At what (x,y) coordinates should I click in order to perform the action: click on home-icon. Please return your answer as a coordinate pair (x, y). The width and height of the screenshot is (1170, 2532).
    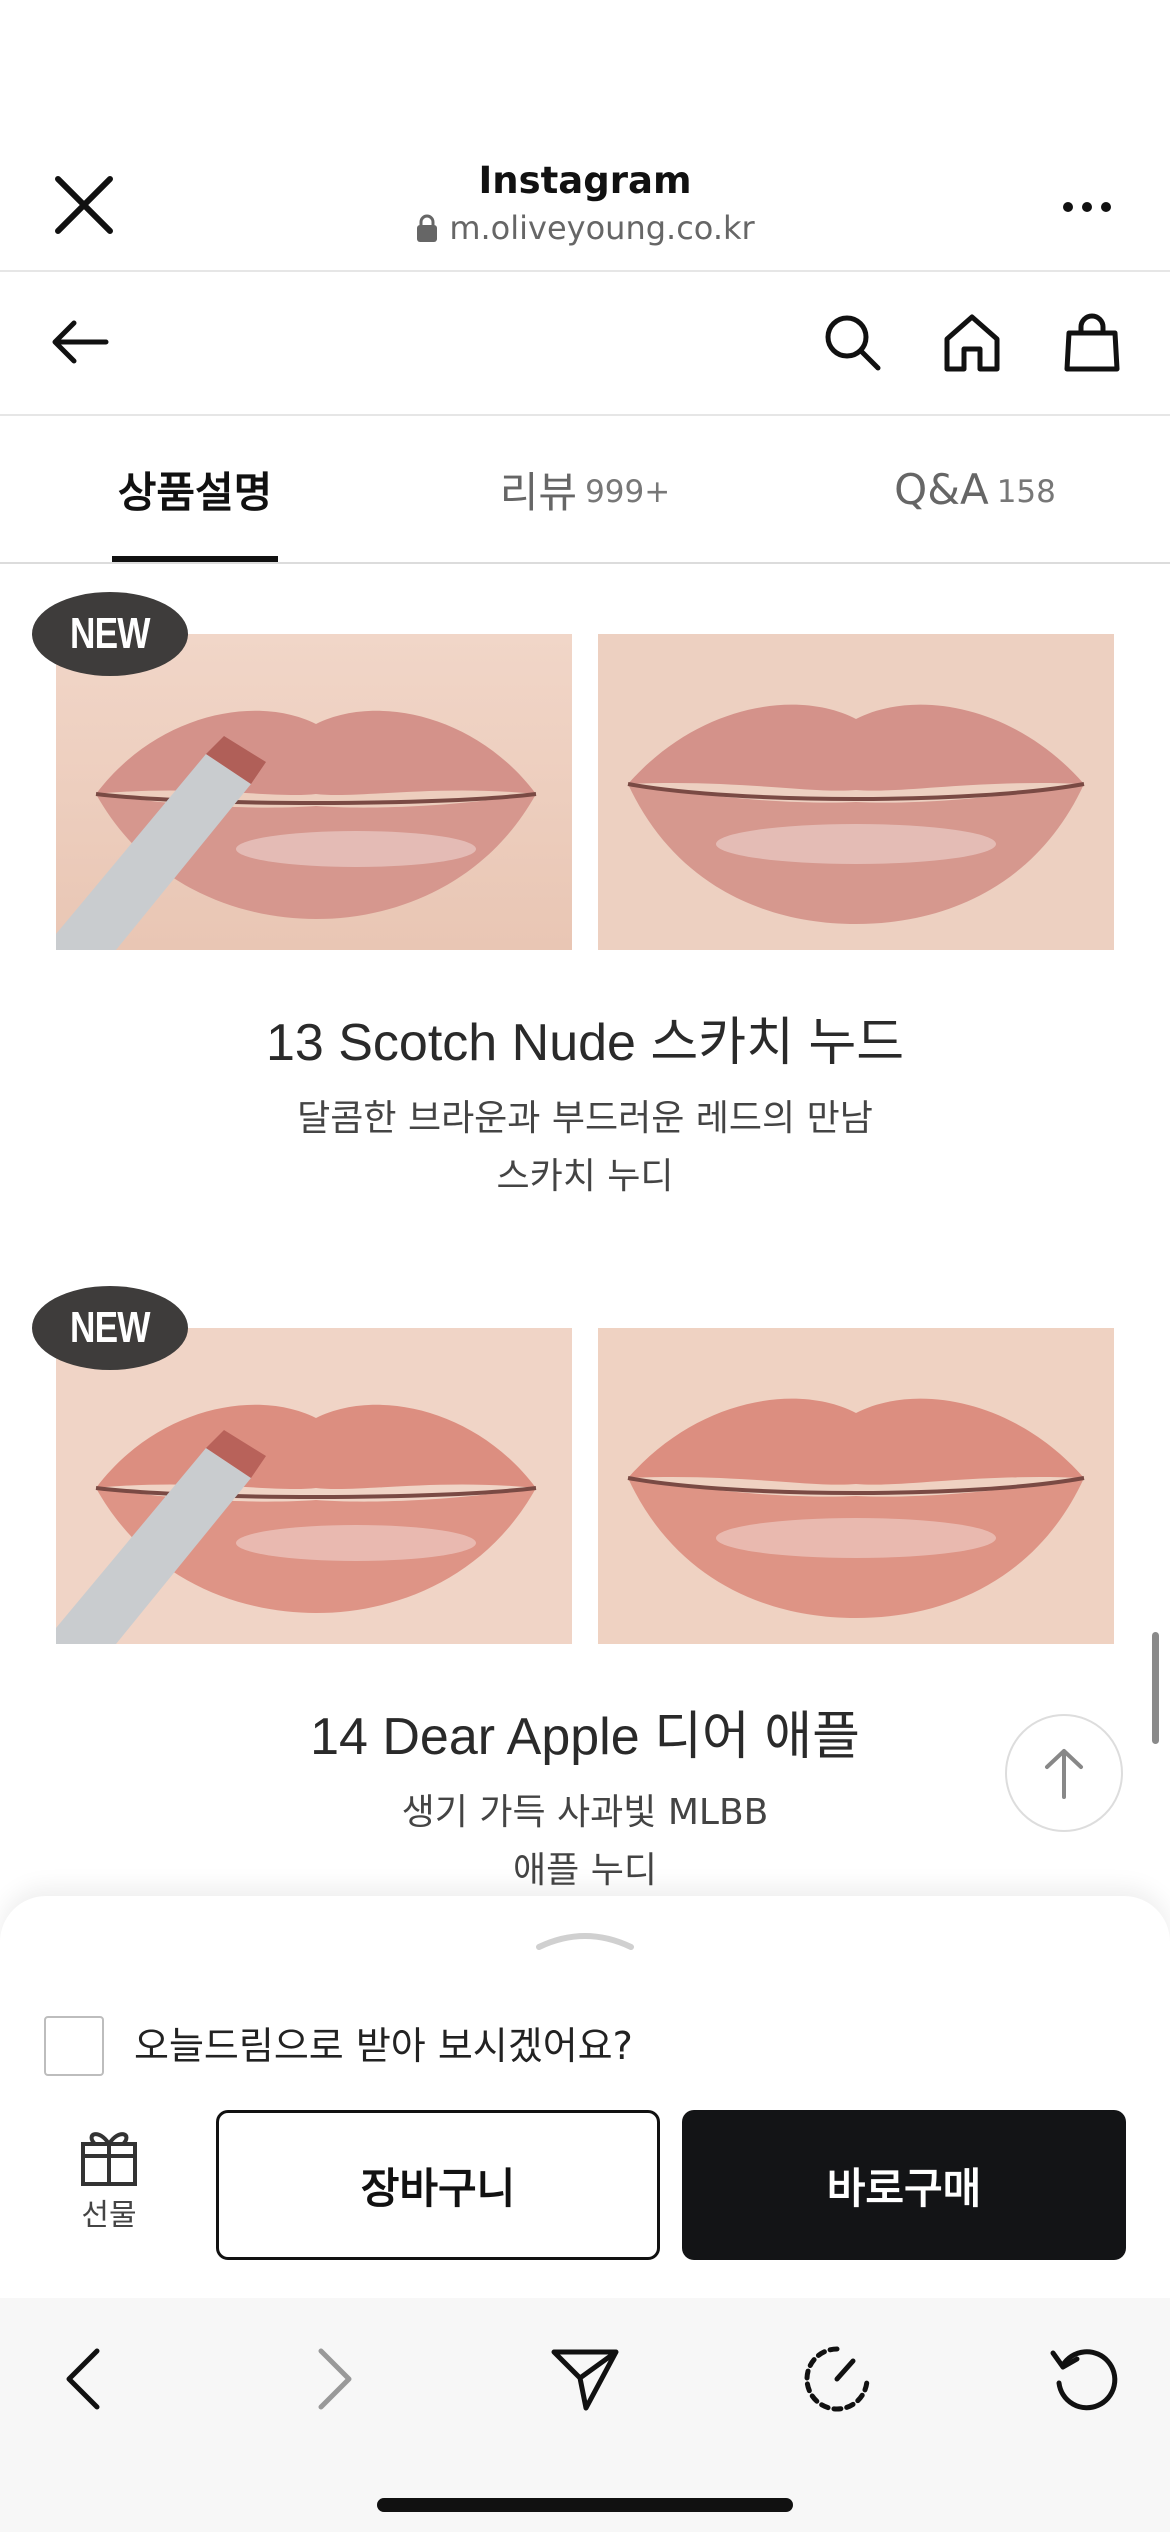
    Looking at the image, I should click on (972, 343).